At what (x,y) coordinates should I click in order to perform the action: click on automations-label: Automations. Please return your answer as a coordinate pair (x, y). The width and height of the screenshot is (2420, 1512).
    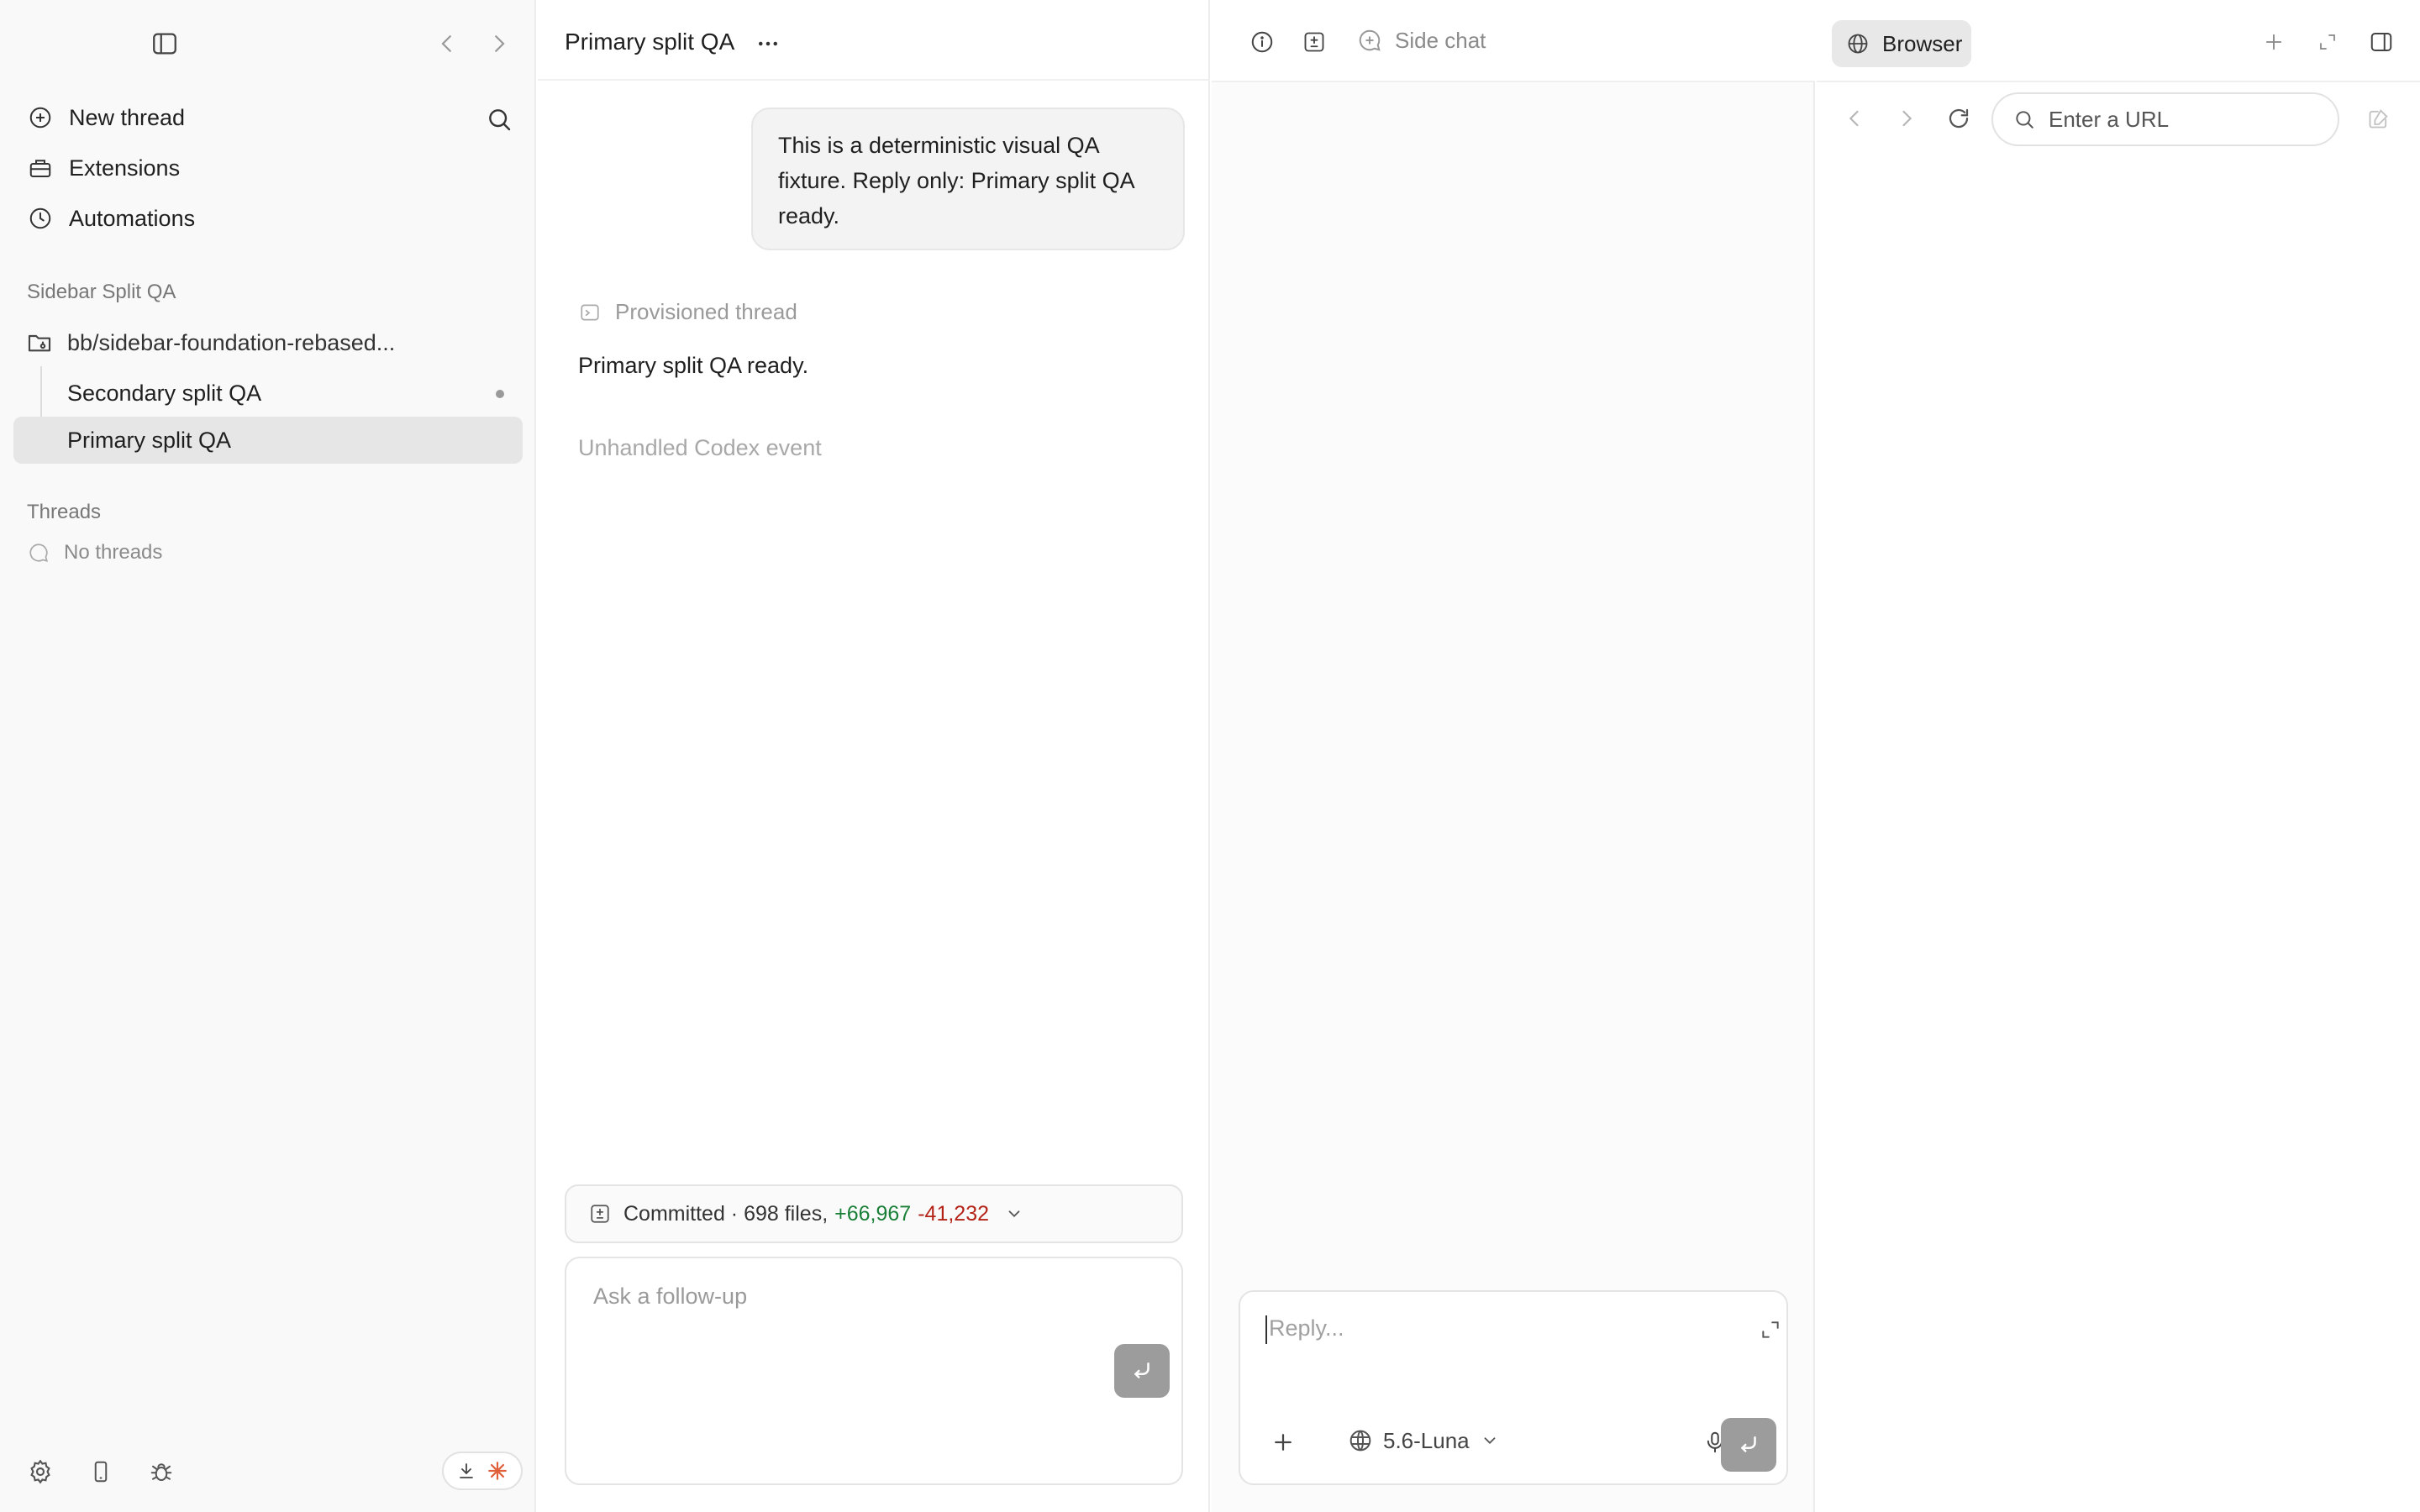
    Looking at the image, I should click on (132, 218).